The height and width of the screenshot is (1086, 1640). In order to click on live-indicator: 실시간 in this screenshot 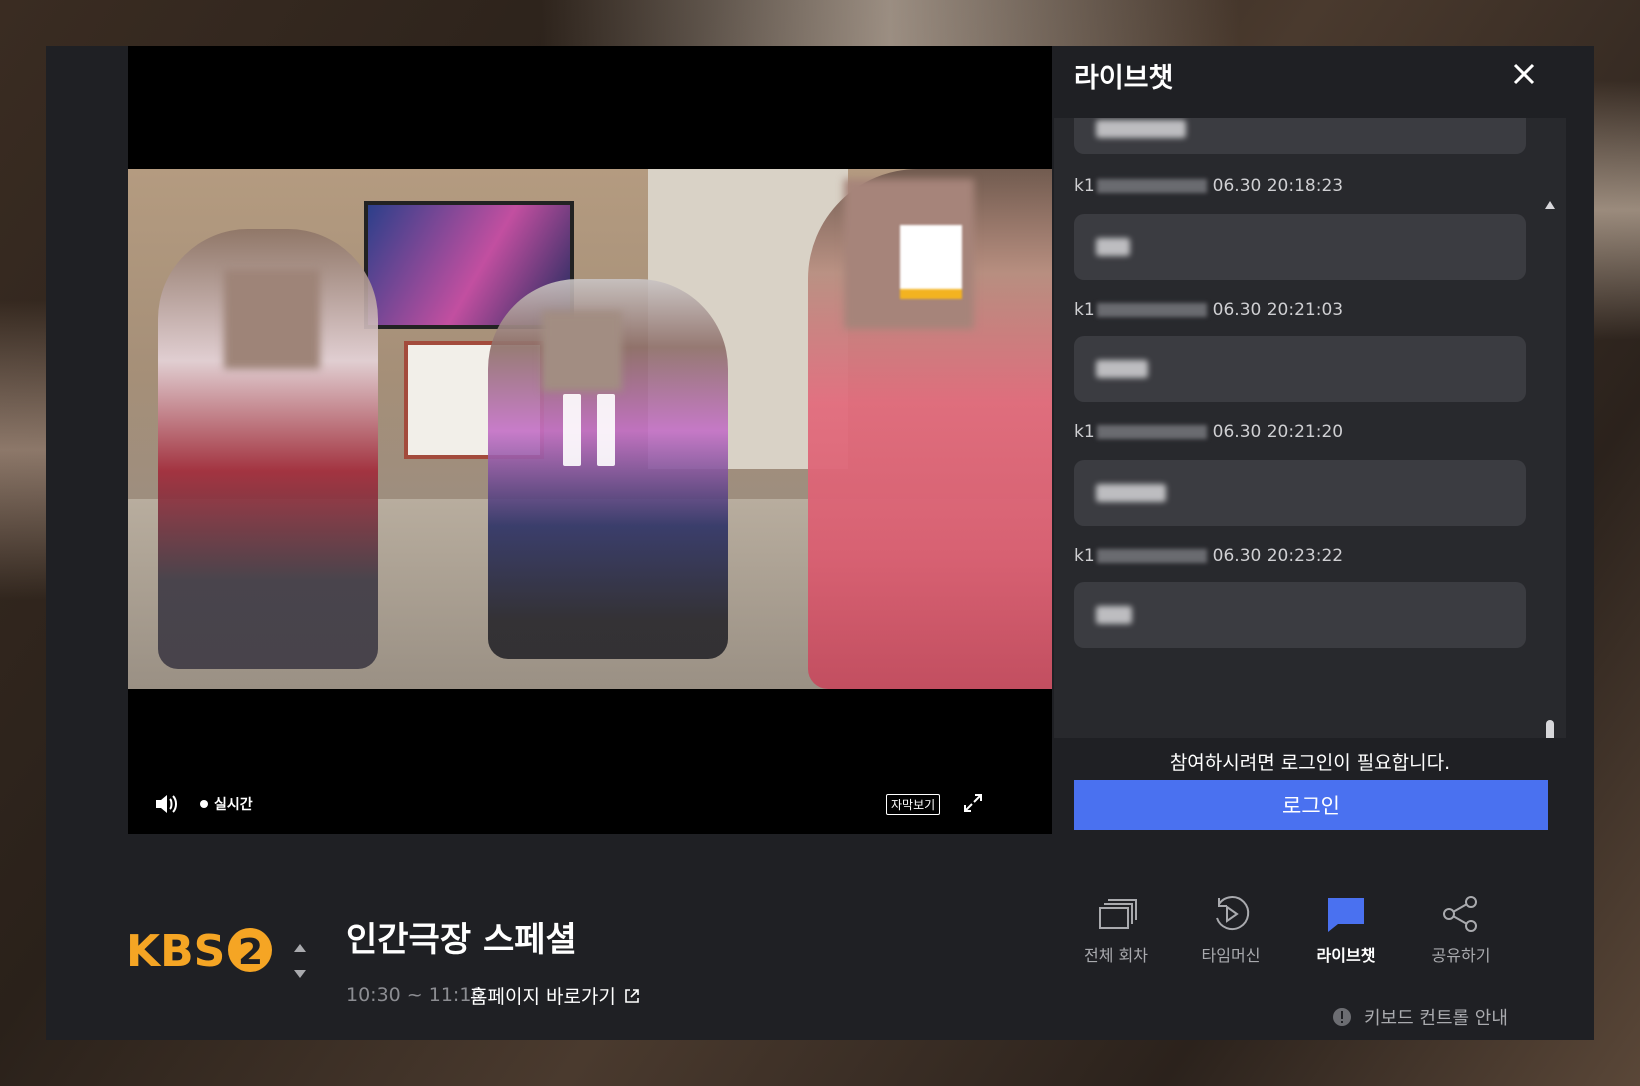, I will do `click(226, 804)`.